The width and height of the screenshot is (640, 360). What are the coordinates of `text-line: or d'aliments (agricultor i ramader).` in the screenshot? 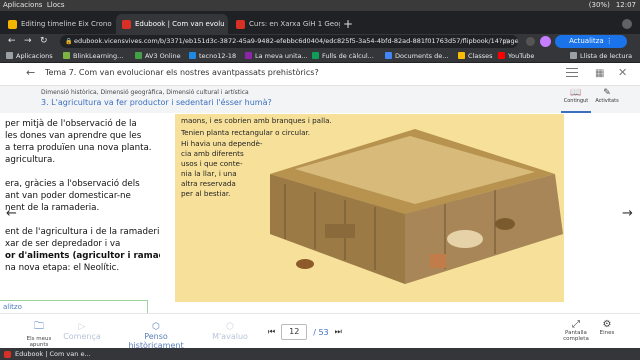 It's located at (82, 256).